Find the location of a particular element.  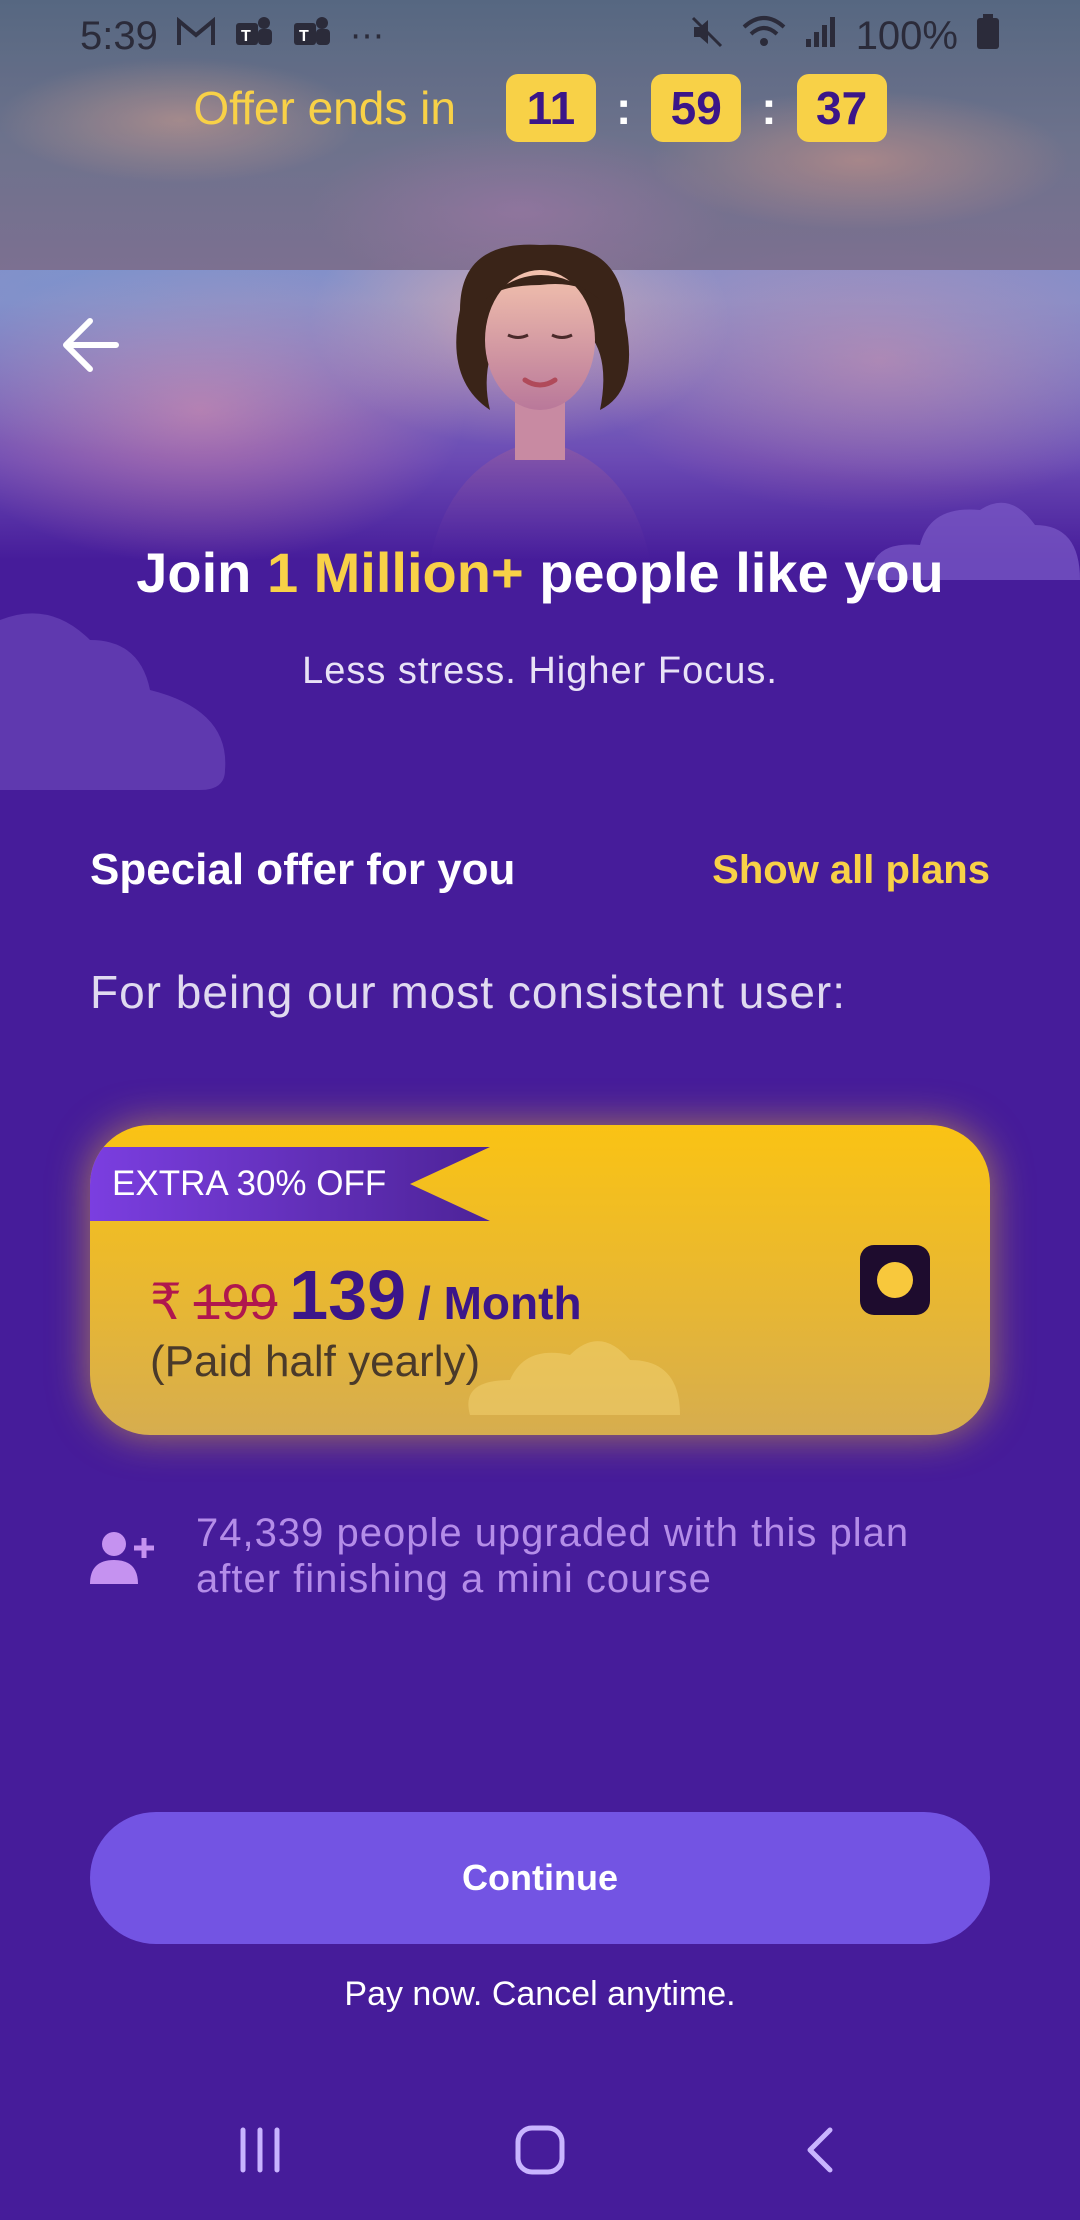

offer-label: Offer ends in is located at coordinates (324, 108).